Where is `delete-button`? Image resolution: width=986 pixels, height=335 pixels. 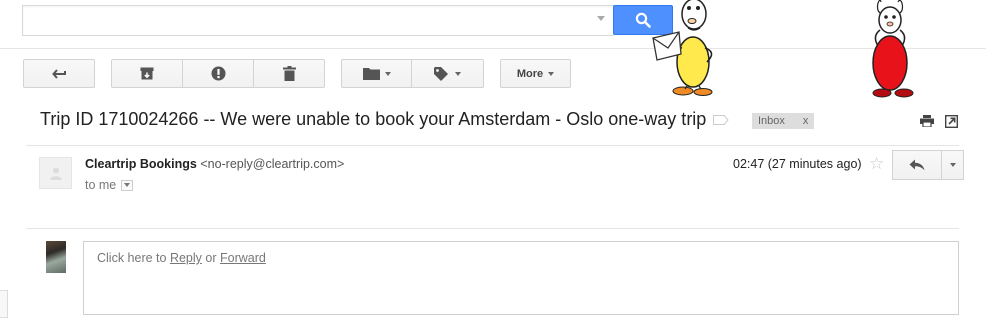 delete-button is located at coordinates (289, 73).